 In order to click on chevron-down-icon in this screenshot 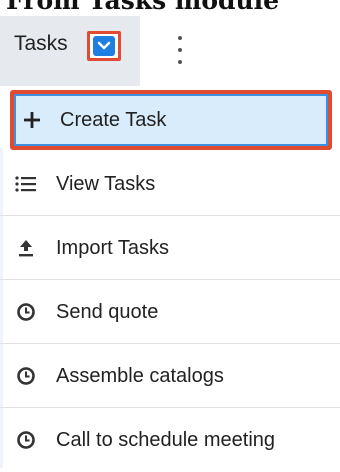, I will do `click(104, 46)`.